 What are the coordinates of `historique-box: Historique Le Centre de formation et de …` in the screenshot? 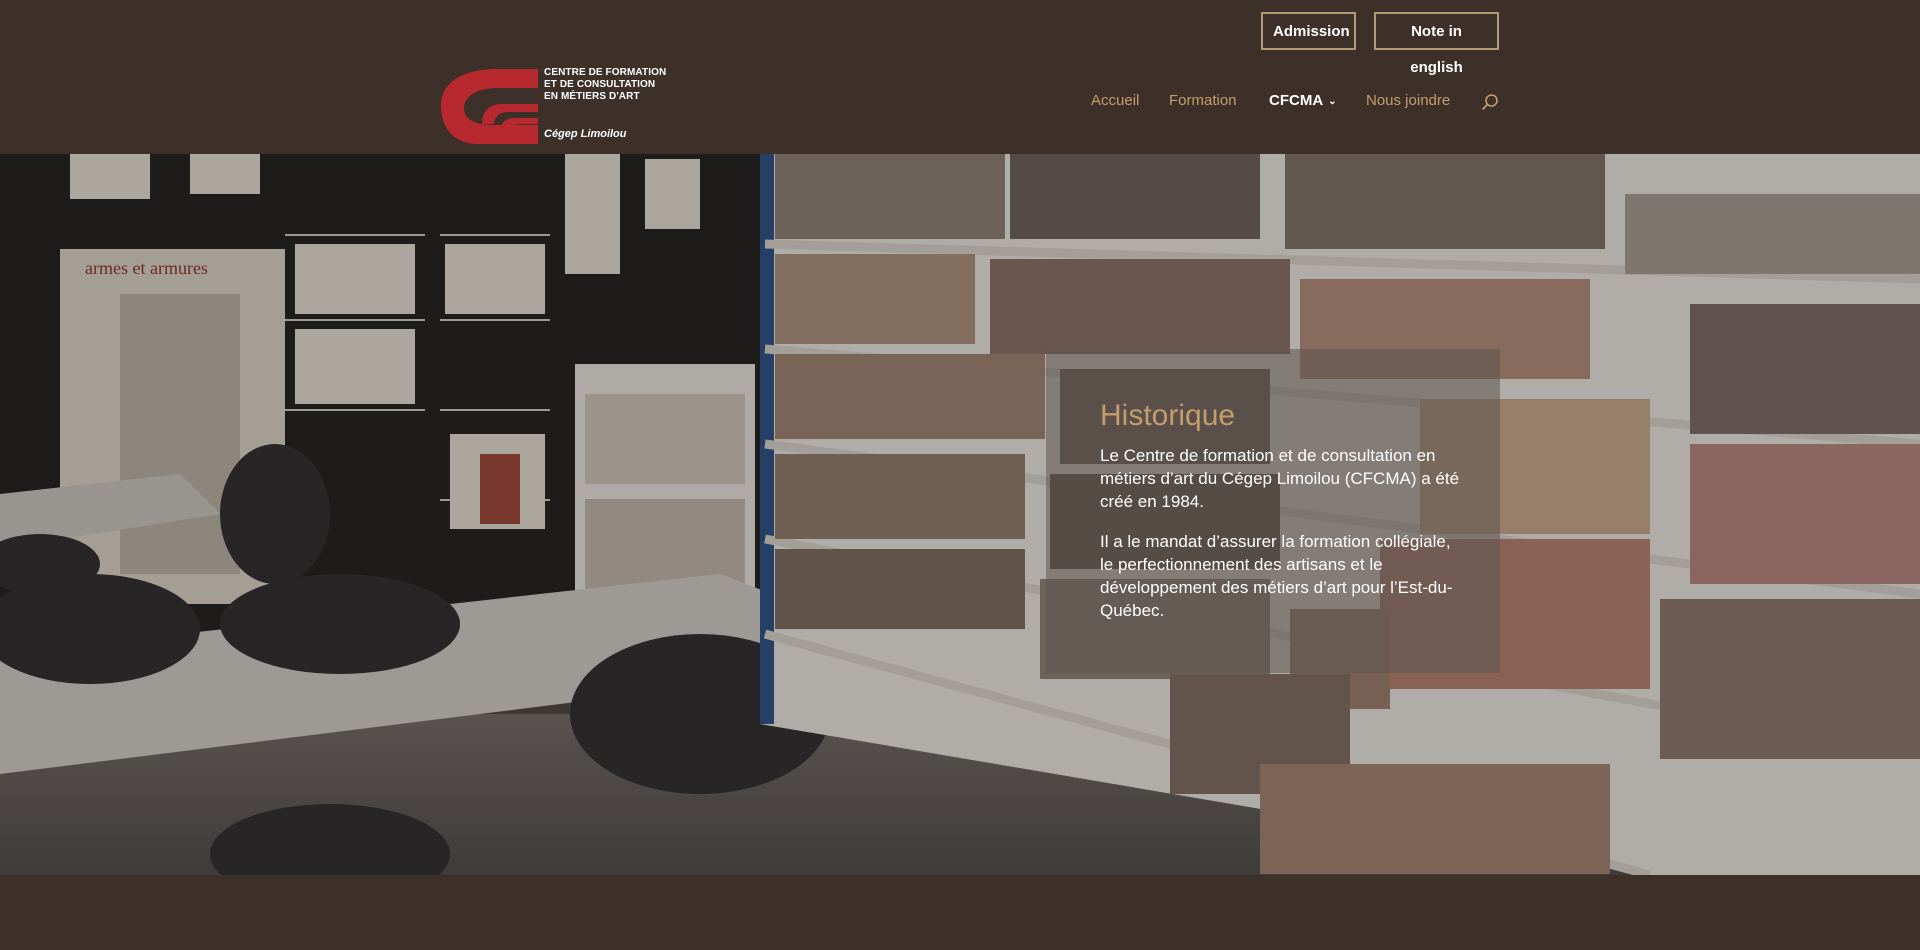 It's located at (1273, 511).